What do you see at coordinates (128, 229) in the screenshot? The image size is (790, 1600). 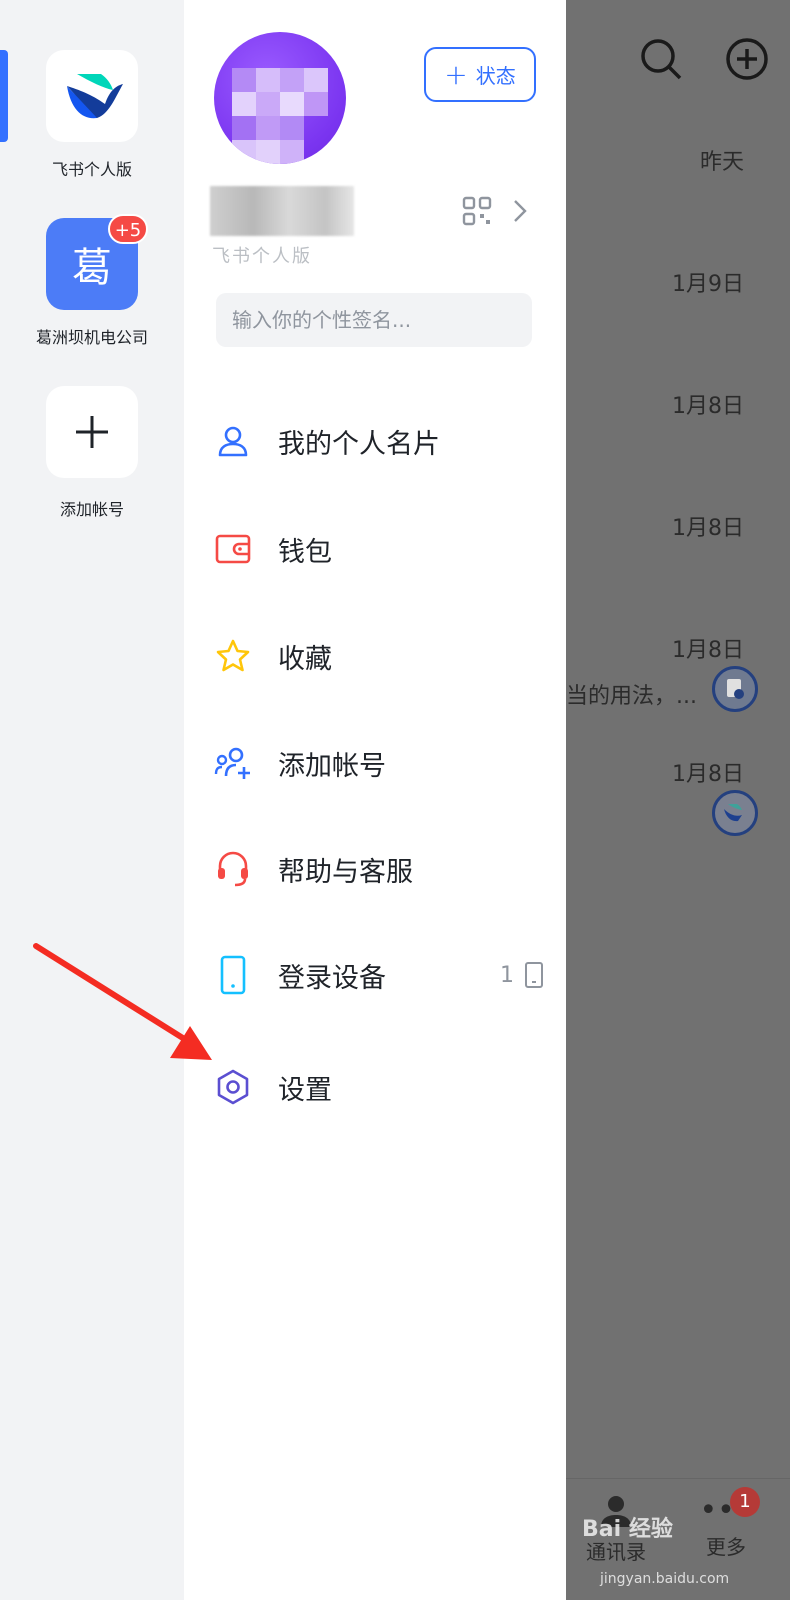 I see `unread-badge: +5` at bounding box center [128, 229].